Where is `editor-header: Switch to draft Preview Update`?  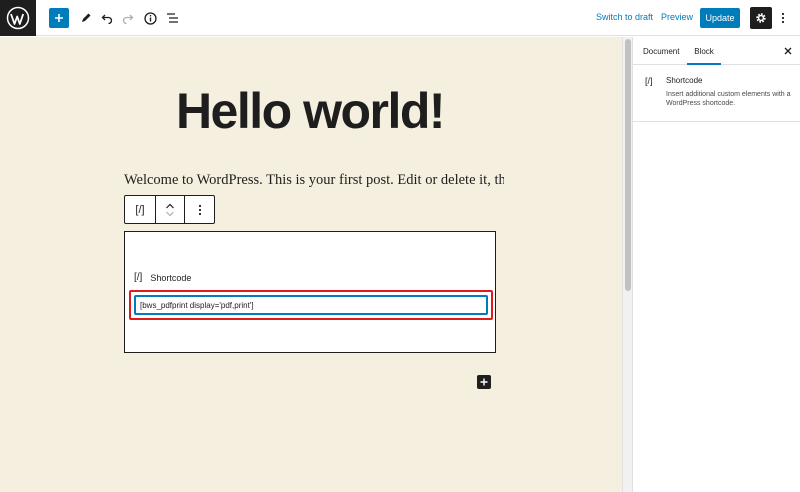 editor-header: Switch to draft Preview Update is located at coordinates (400, 18).